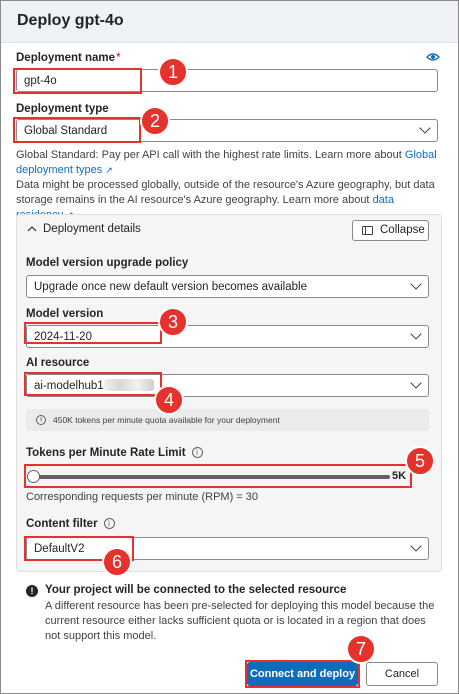 This screenshot has height=694, width=459. I want to click on collapse-button: Collapse, so click(390, 230).